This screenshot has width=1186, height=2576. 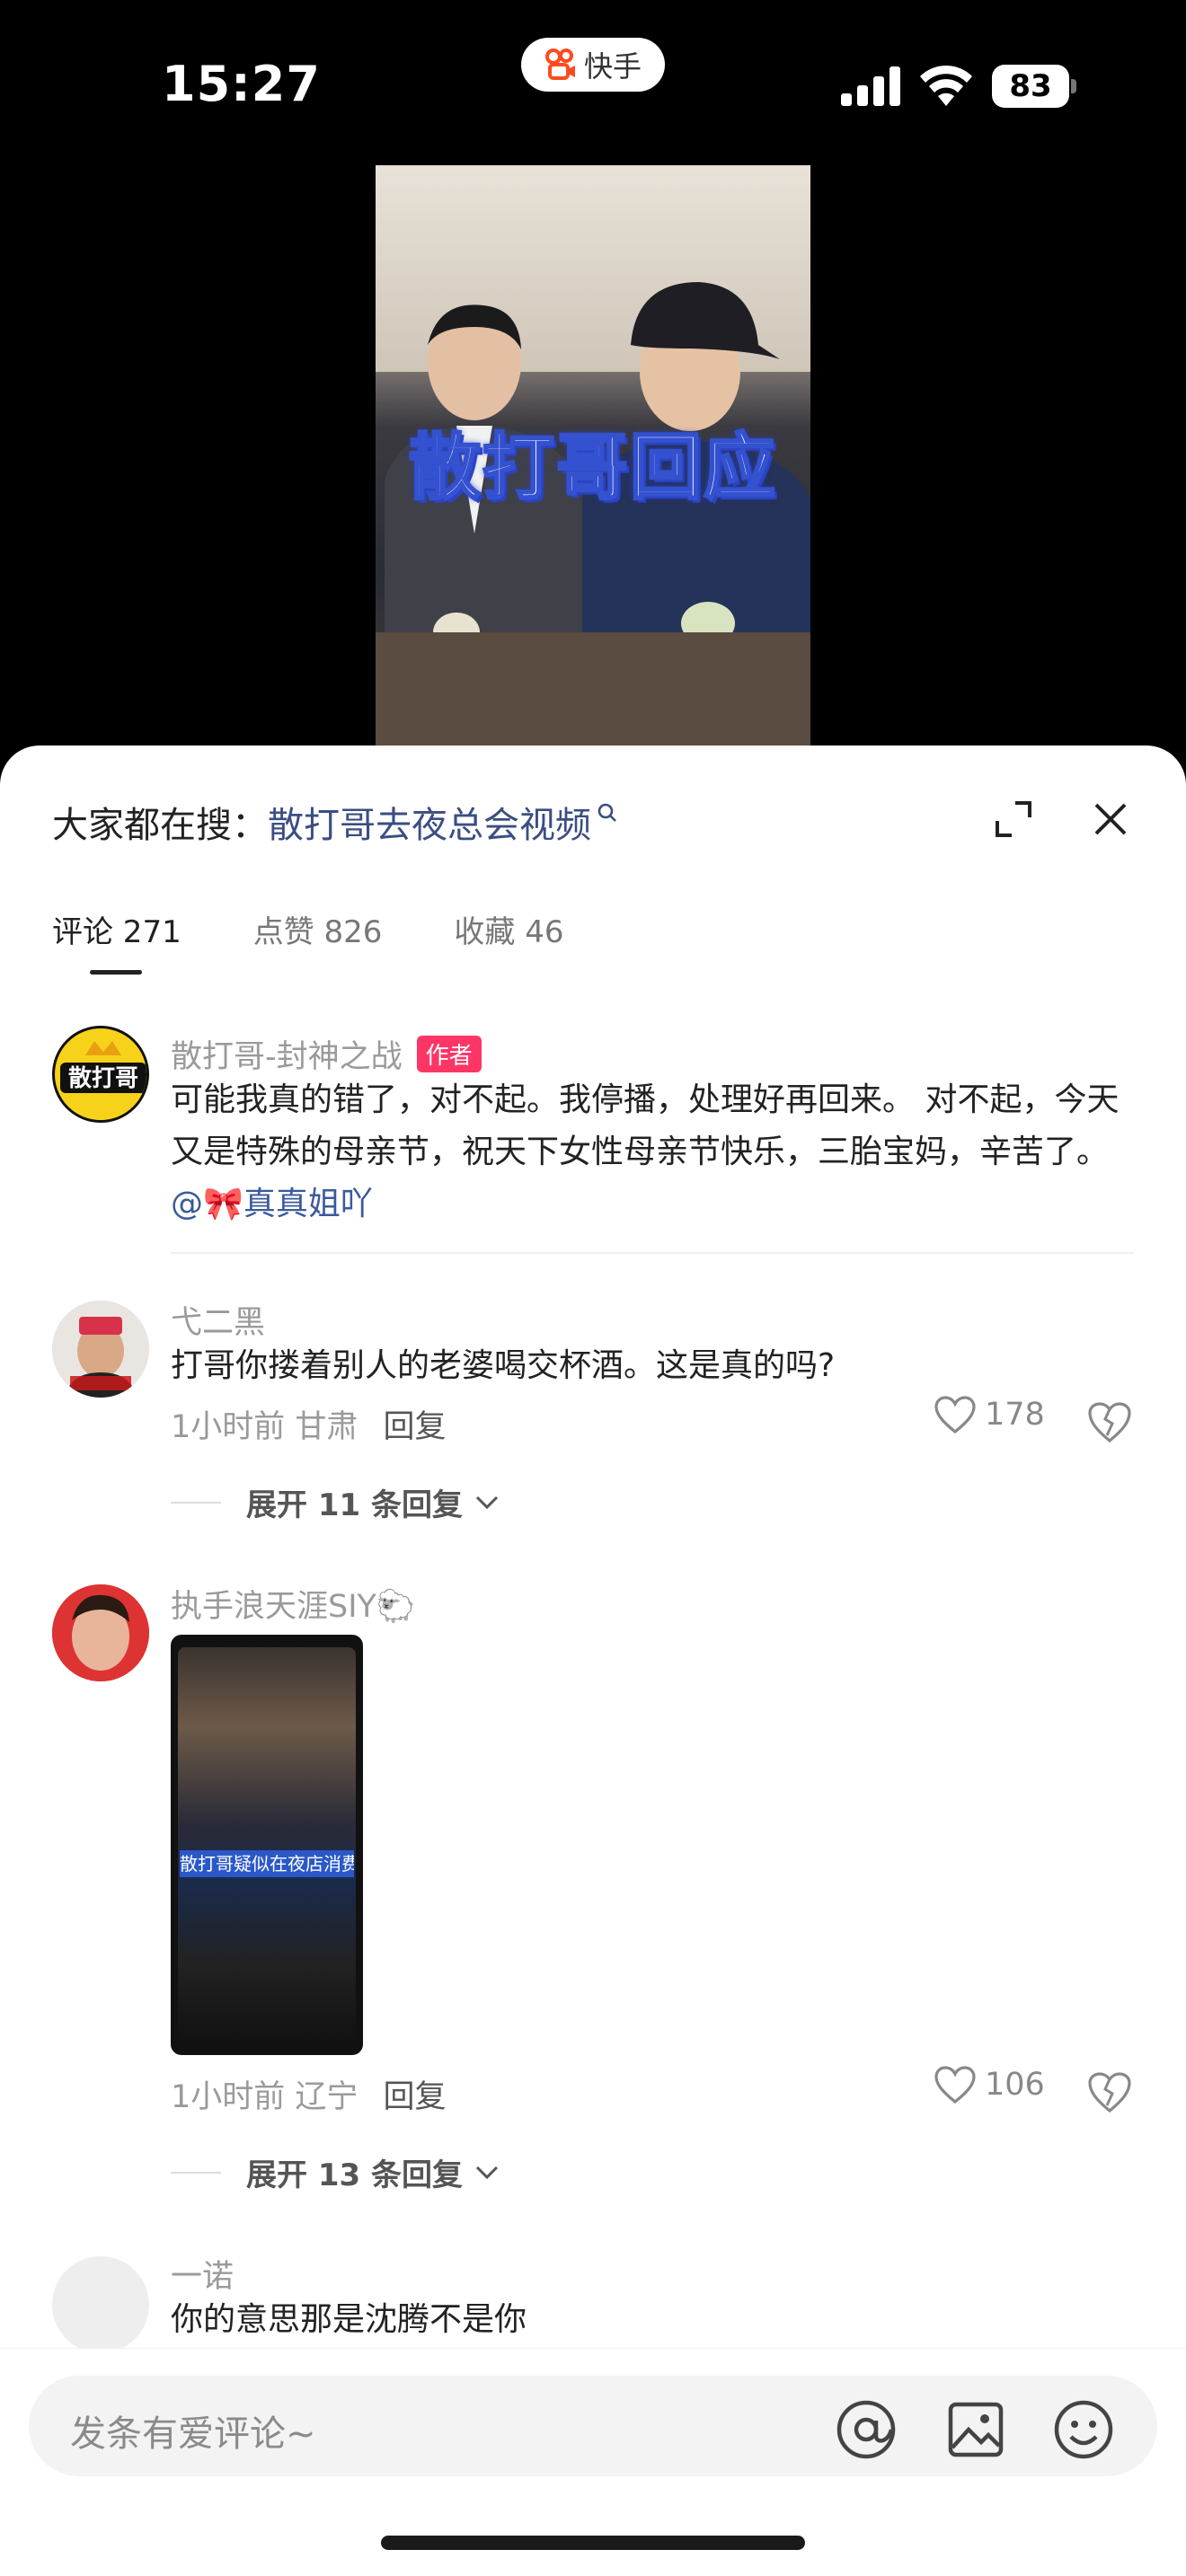 I want to click on battery-level: 83, so click(x=1030, y=86).